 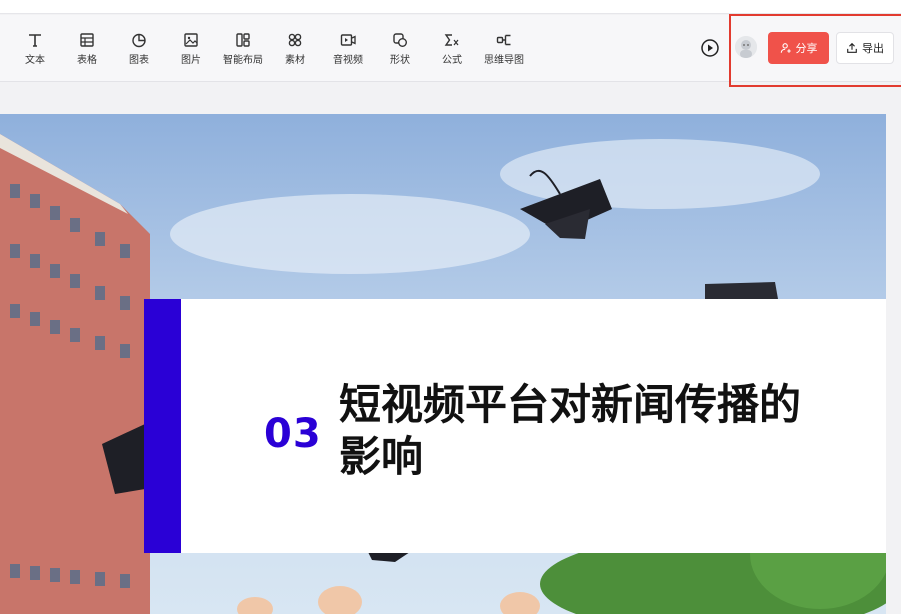 What do you see at coordinates (87, 60) in the screenshot?
I see `tool-label: 表格` at bounding box center [87, 60].